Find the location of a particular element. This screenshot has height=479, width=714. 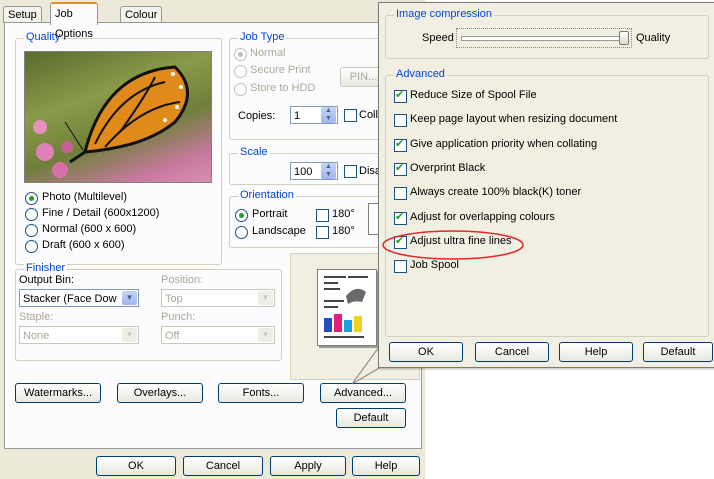

position-label: Position: is located at coordinates (182, 280).